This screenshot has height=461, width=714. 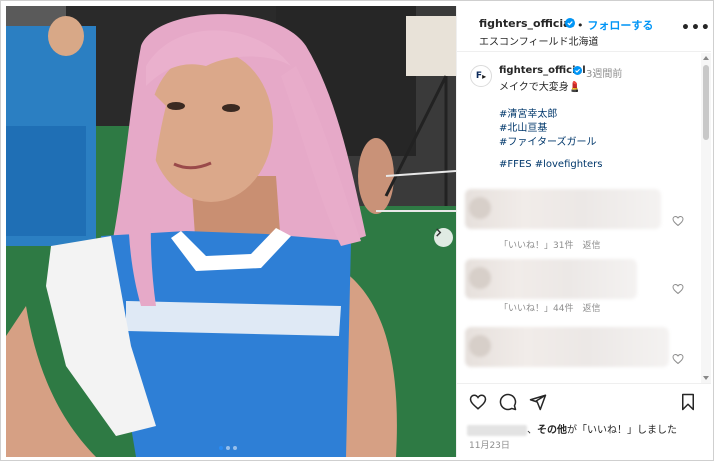 What do you see at coordinates (526, 23) in the screenshot?
I see `header-username: fighters_official` at bounding box center [526, 23].